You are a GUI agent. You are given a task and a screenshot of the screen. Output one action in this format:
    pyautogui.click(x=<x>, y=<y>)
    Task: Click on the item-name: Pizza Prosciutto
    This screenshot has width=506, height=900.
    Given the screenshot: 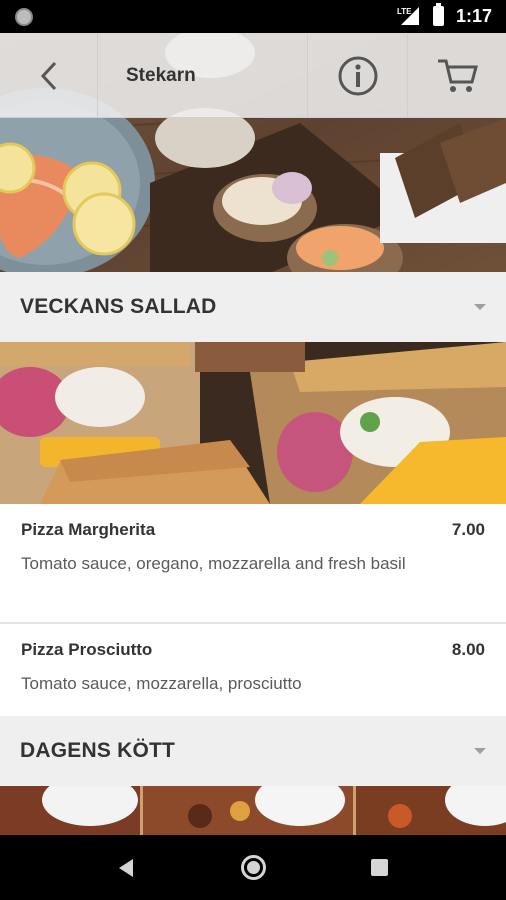 What is the action you would take?
    pyautogui.click(x=87, y=649)
    